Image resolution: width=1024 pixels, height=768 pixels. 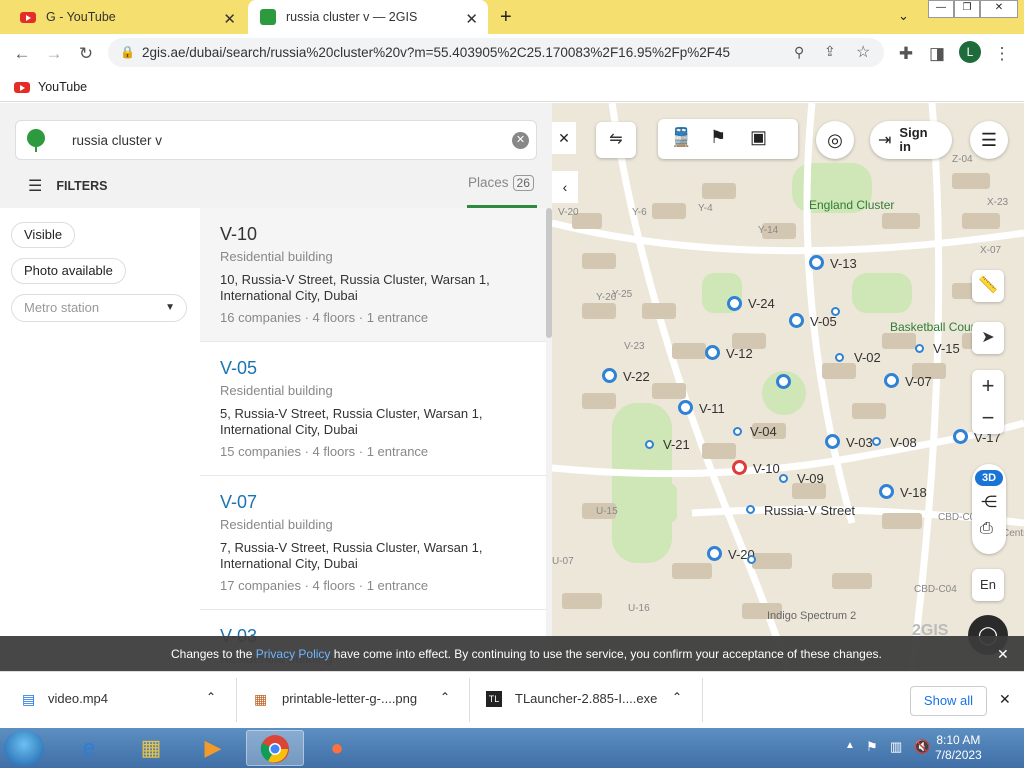 What do you see at coordinates (922, 747) in the screenshot?
I see `volume-icon: 🔇` at bounding box center [922, 747].